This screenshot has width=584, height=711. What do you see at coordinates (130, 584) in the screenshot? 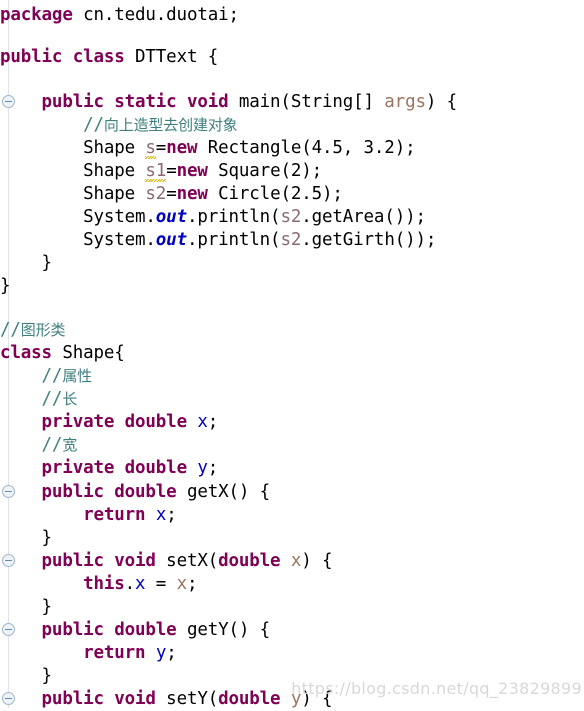
I see `code-token-plain: .` at bounding box center [130, 584].